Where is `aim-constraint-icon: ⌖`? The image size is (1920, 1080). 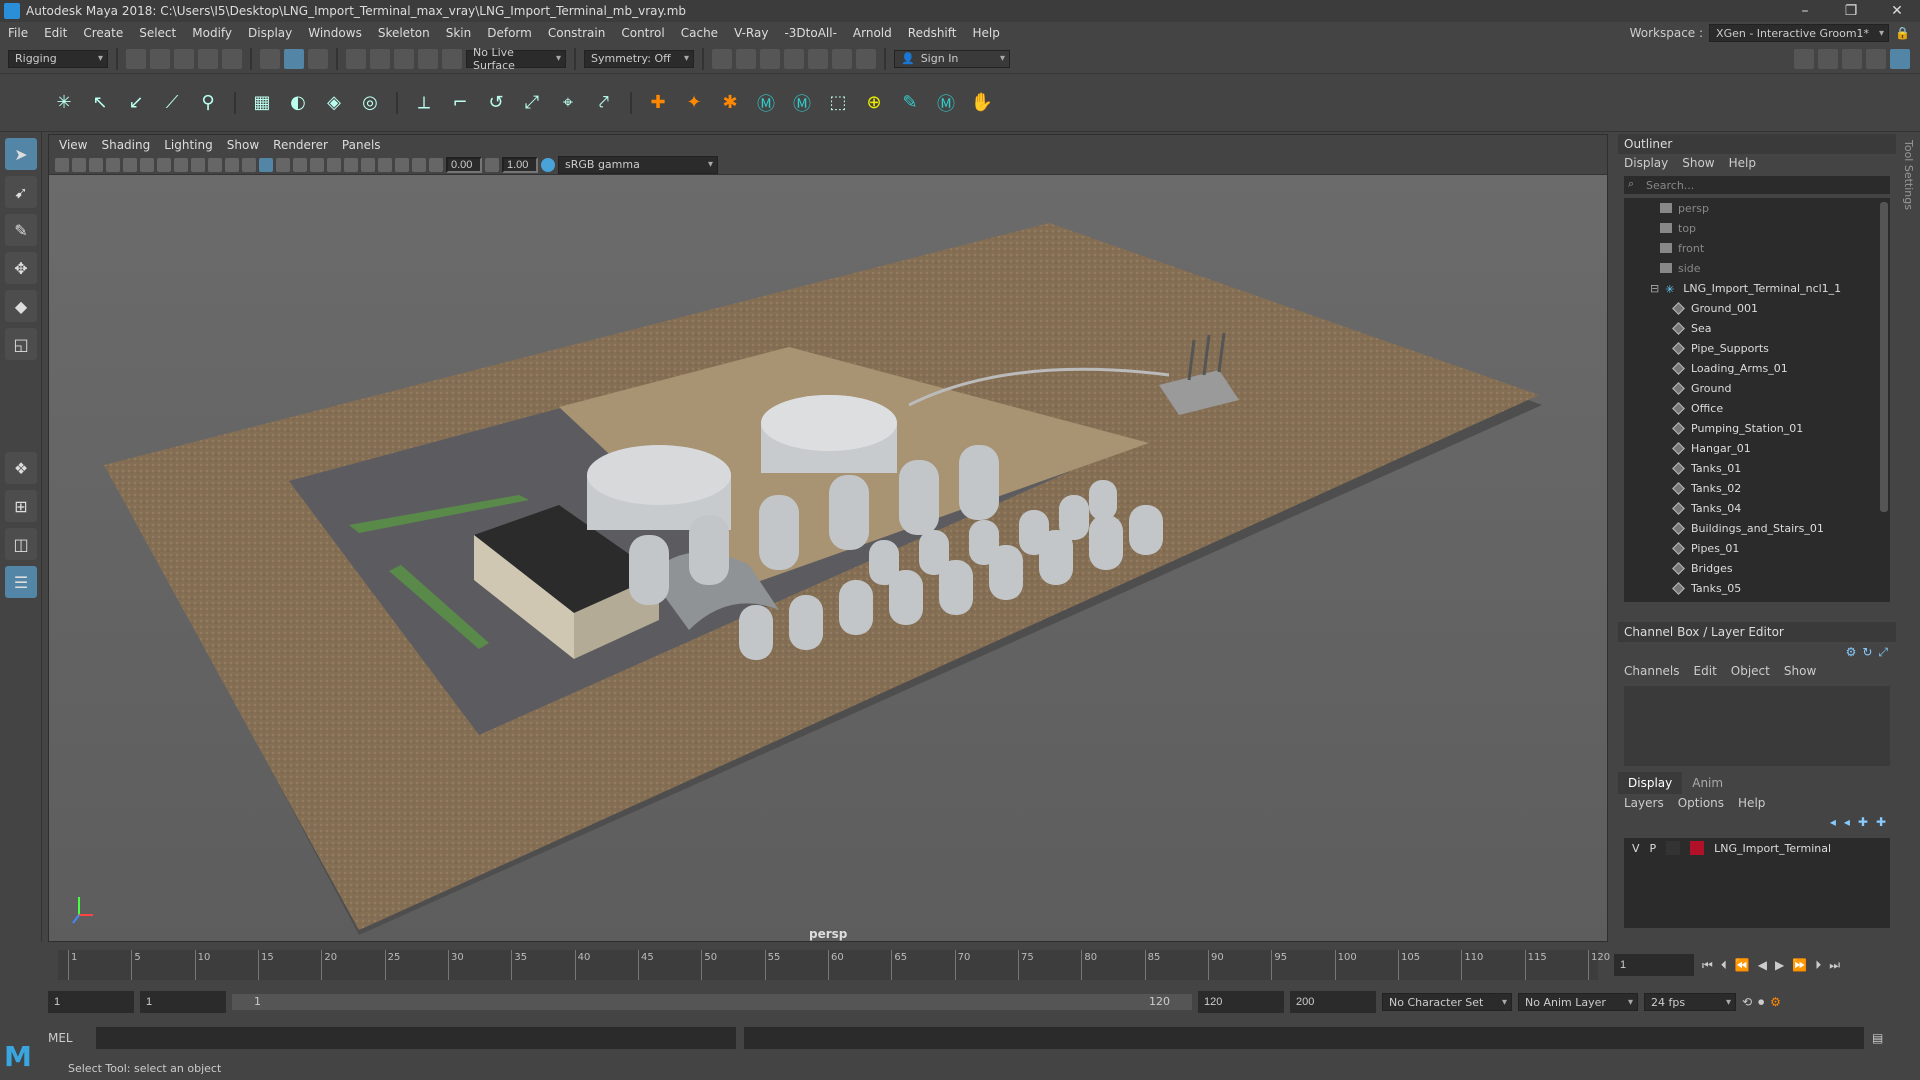 aim-constraint-icon: ⌖ is located at coordinates (568, 103).